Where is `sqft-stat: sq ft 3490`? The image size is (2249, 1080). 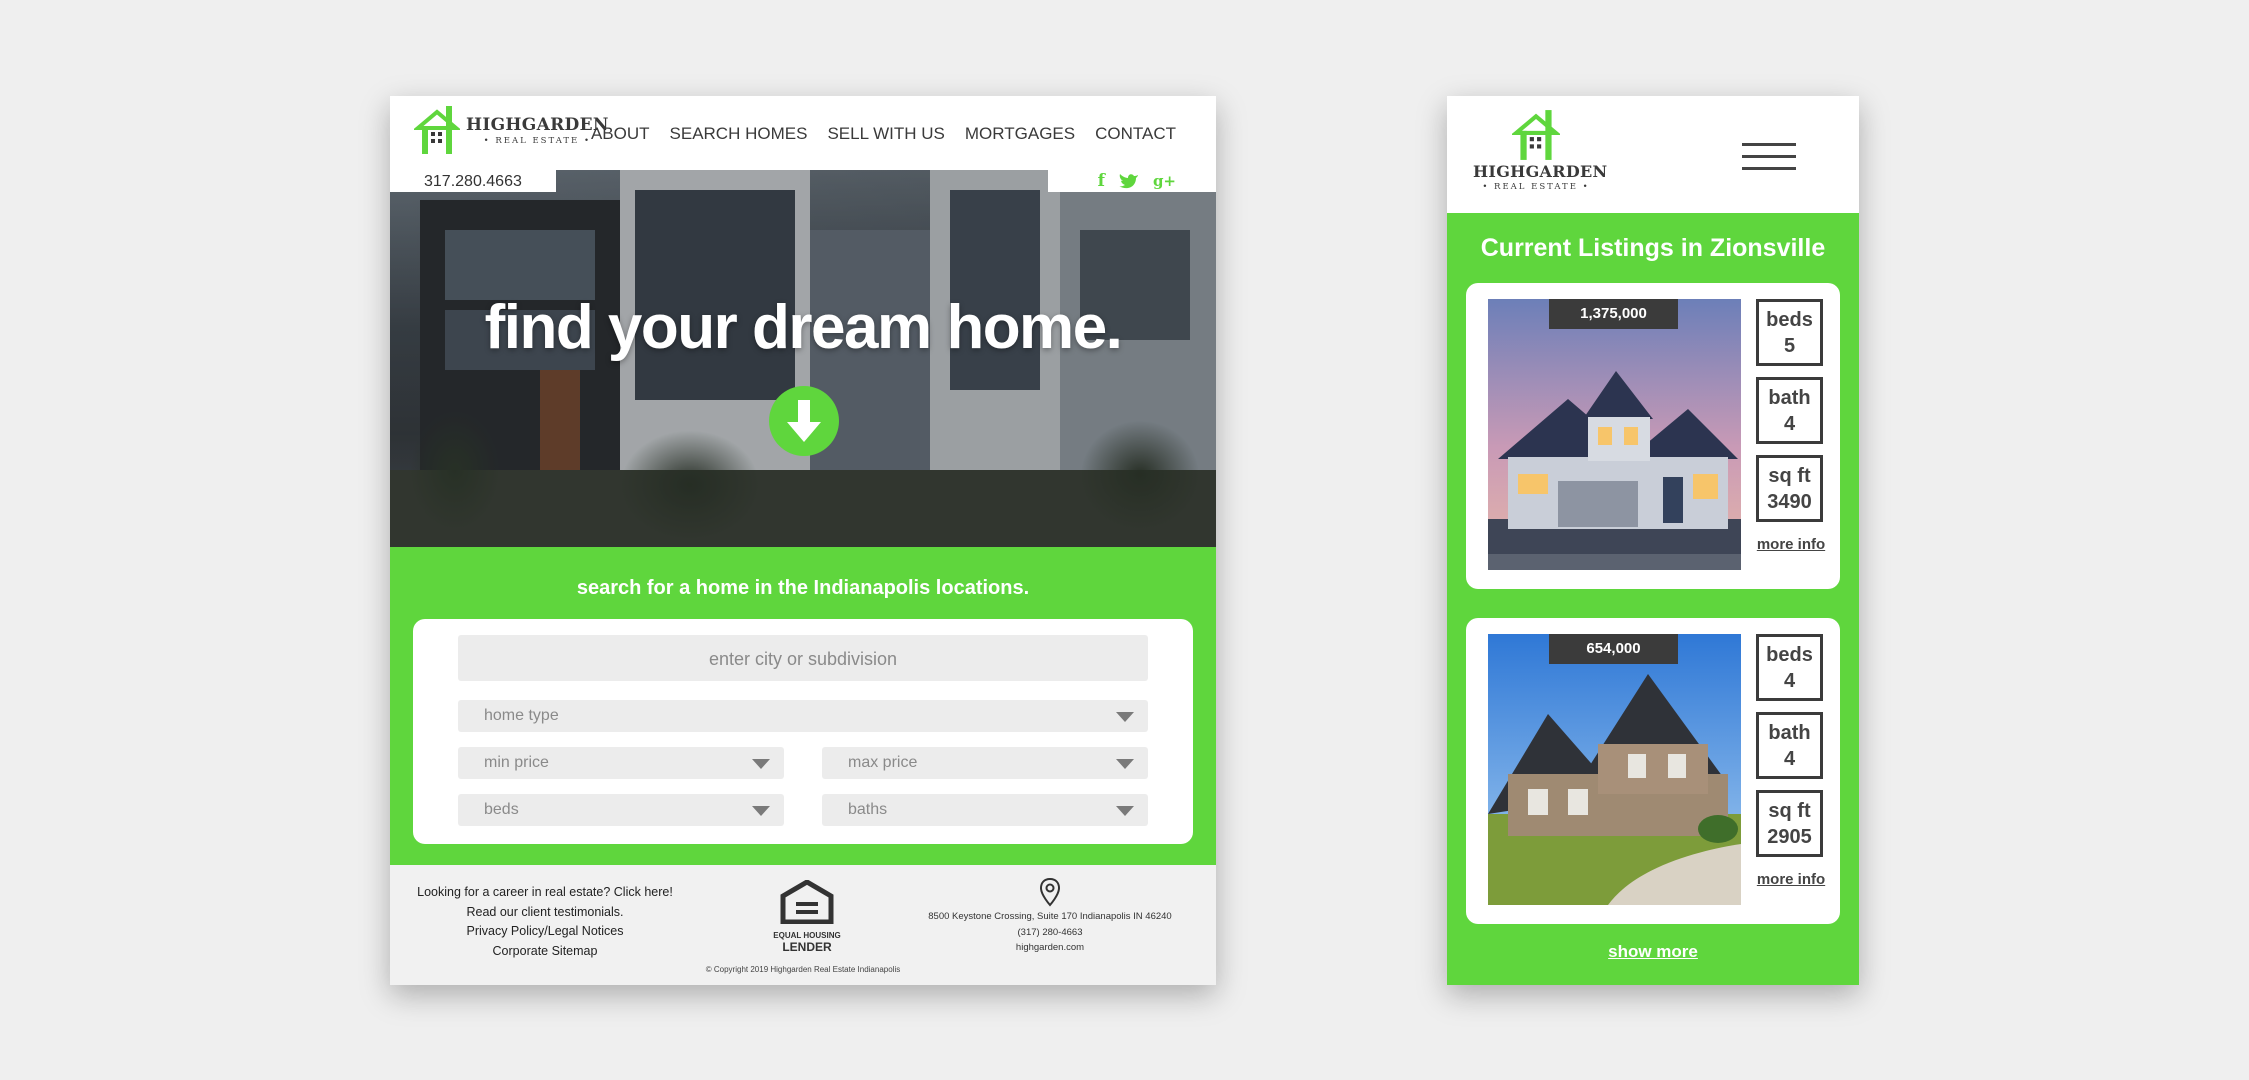
sqft-stat: sq ft 3490 is located at coordinates (1789, 488).